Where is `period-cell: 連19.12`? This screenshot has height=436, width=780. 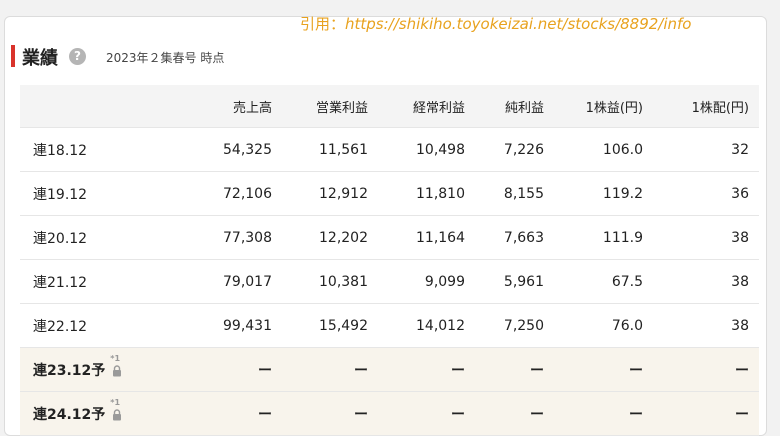
period-cell: 連19.12 is located at coordinates (60, 193).